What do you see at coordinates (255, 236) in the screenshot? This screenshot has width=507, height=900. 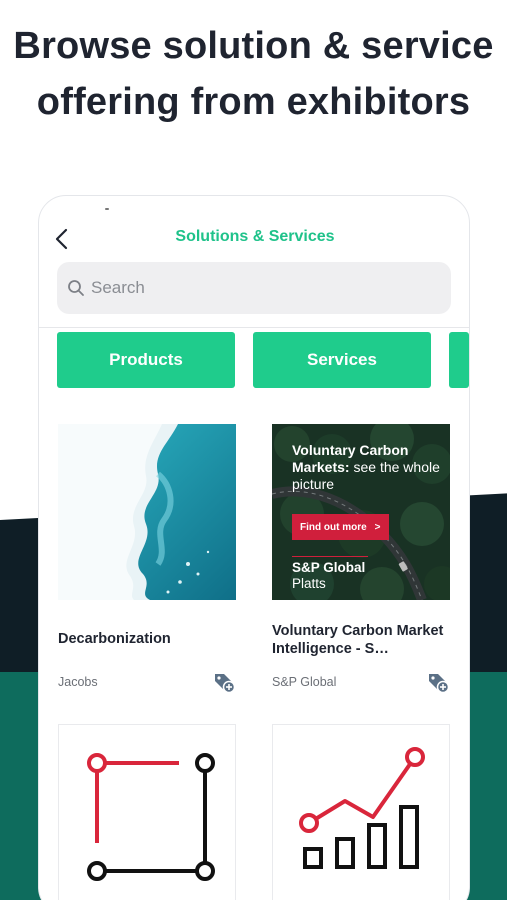 I see `page-title: Solutions & Services` at bounding box center [255, 236].